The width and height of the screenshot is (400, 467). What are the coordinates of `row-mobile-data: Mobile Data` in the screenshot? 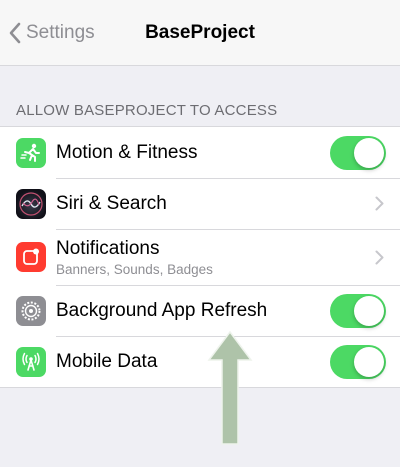 It's located at (200, 361).